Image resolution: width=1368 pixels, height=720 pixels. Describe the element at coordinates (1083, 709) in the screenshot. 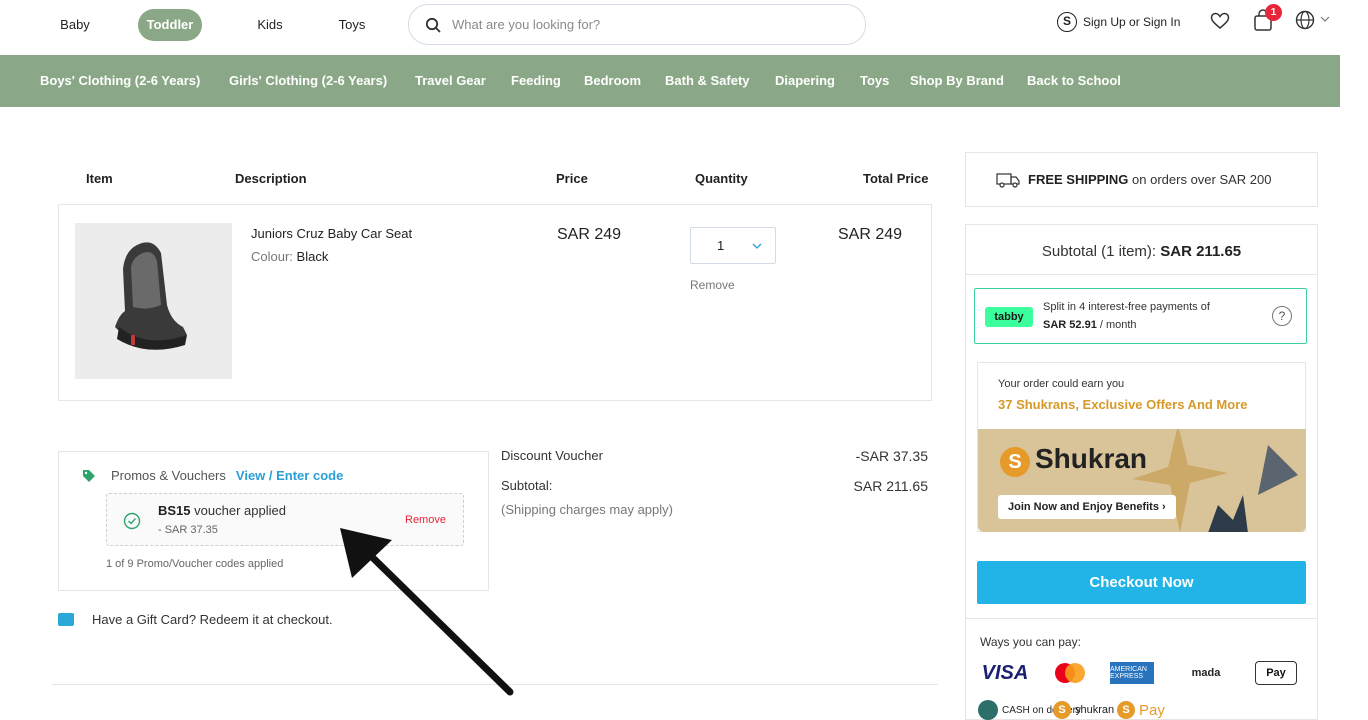

I see `shukran-pay-logo: Sshukran` at that location.